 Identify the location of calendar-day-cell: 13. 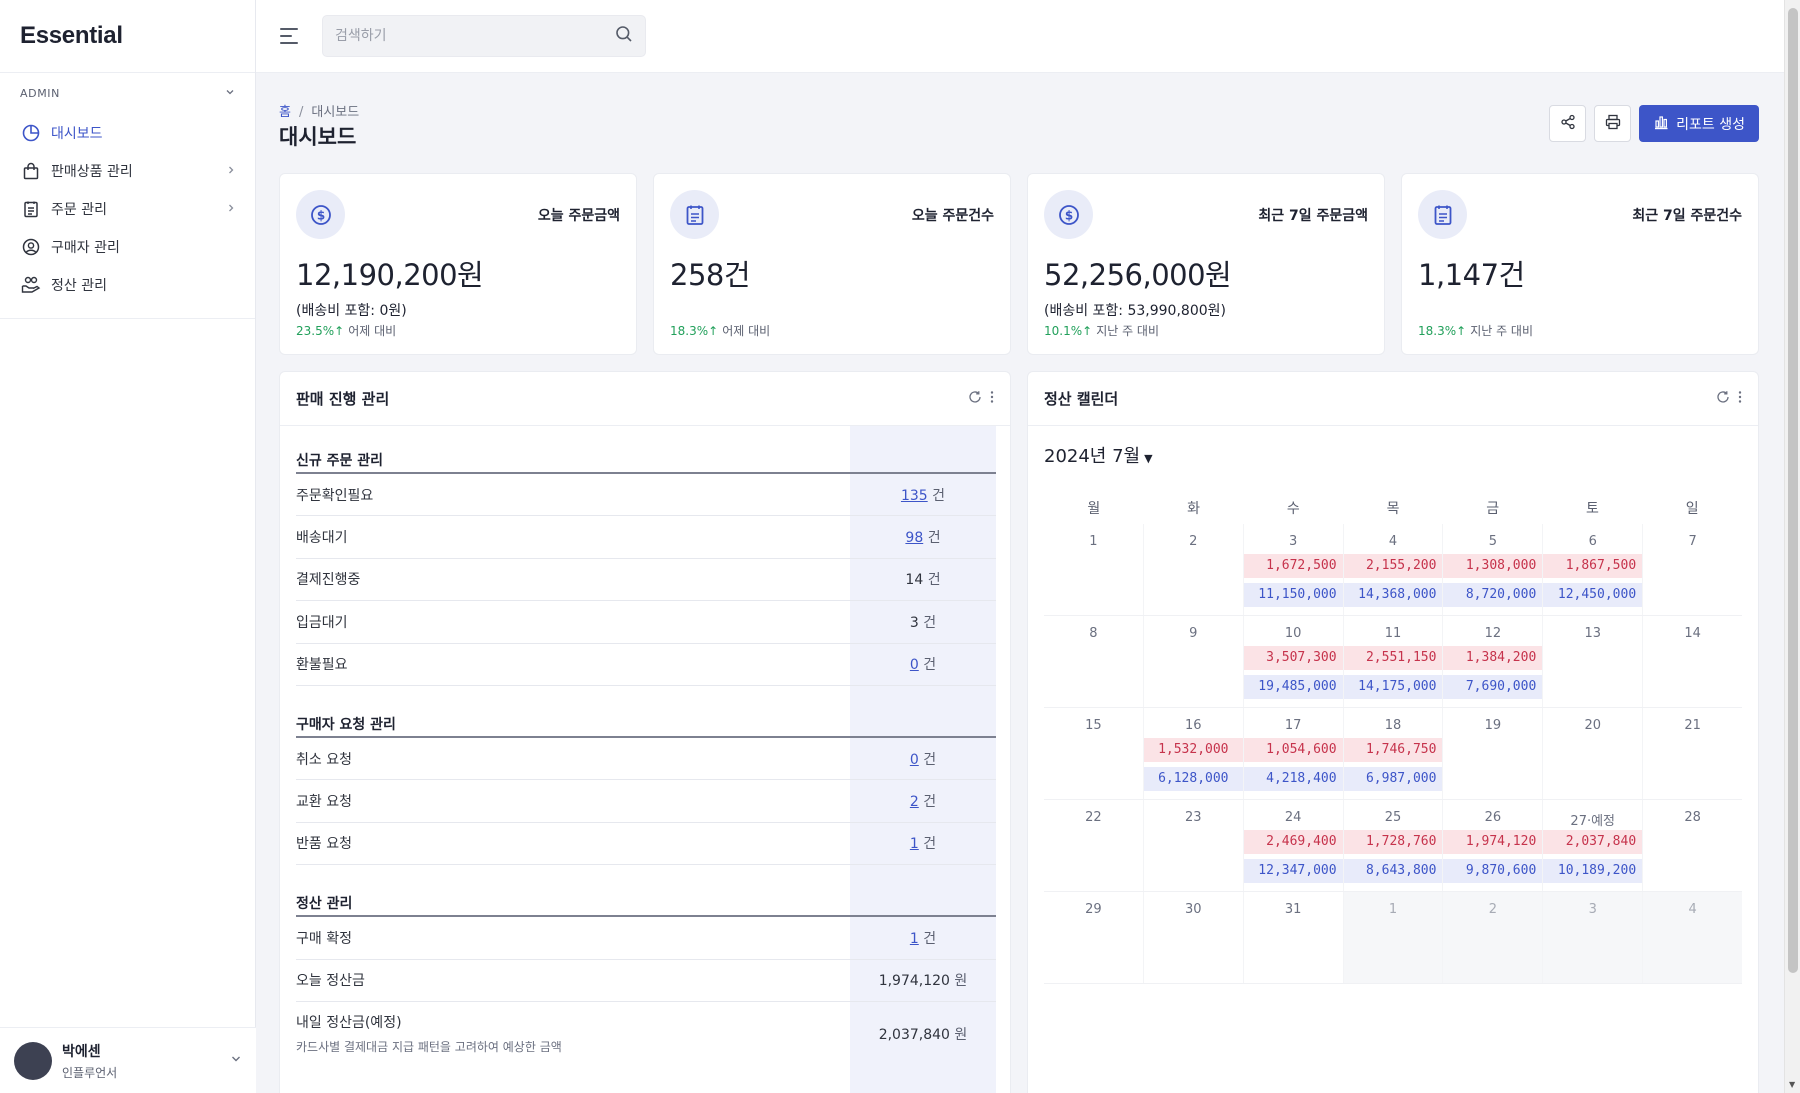
(1593, 661).